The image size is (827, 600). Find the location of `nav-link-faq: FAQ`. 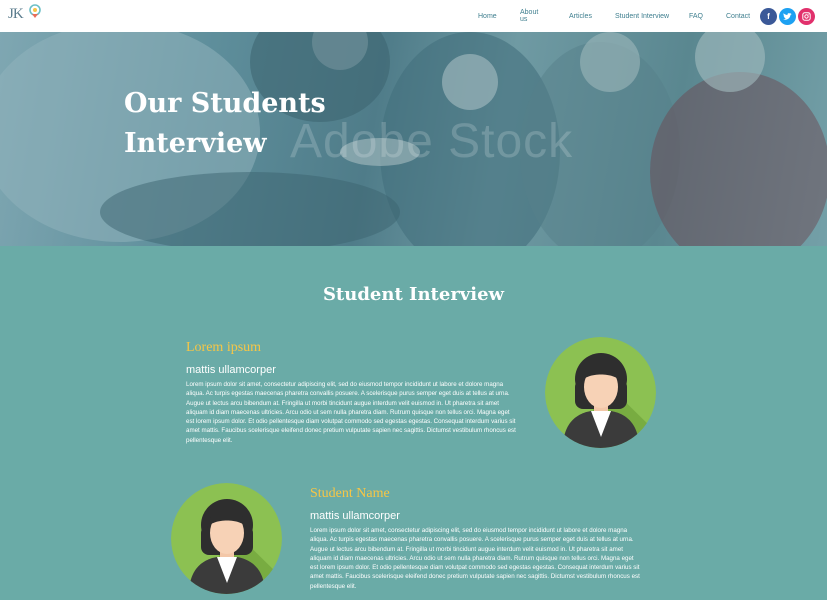

nav-link-faq: FAQ is located at coordinates (696, 16).